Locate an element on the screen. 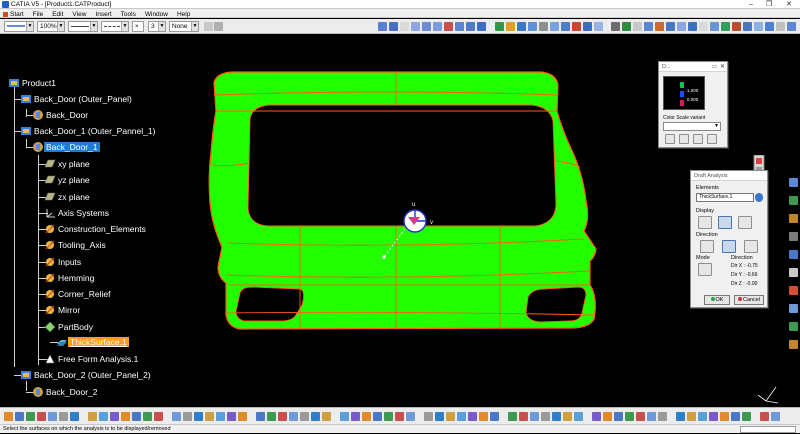  toolbar-overflow-icon is located at coordinates (791, 26).